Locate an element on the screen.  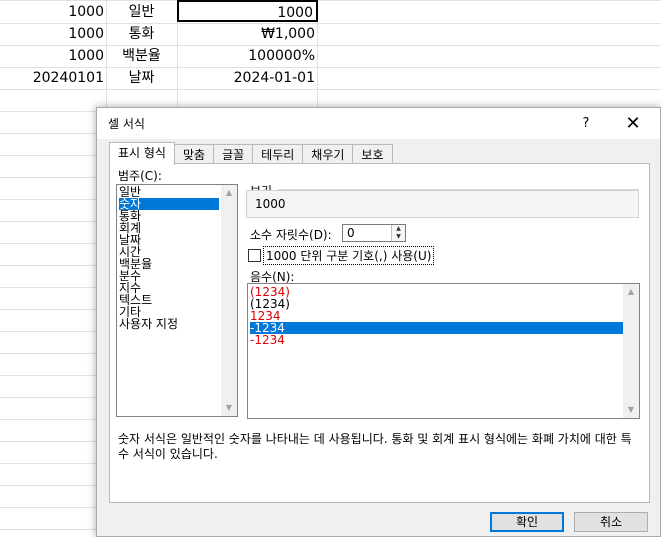
cell-formatted: 100000% is located at coordinates (246, 56).